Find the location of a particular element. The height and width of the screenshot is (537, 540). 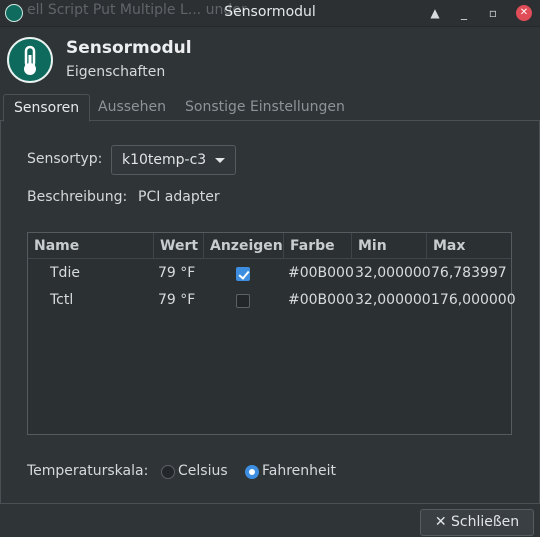

chevron-down-icon is located at coordinates (220, 160).